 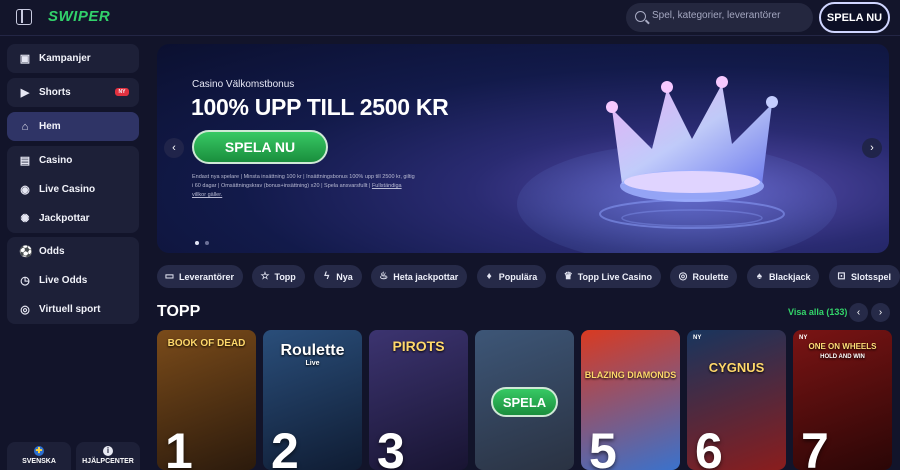 I want to click on sidebar-item-label: Kampanjer, so click(x=65, y=58).